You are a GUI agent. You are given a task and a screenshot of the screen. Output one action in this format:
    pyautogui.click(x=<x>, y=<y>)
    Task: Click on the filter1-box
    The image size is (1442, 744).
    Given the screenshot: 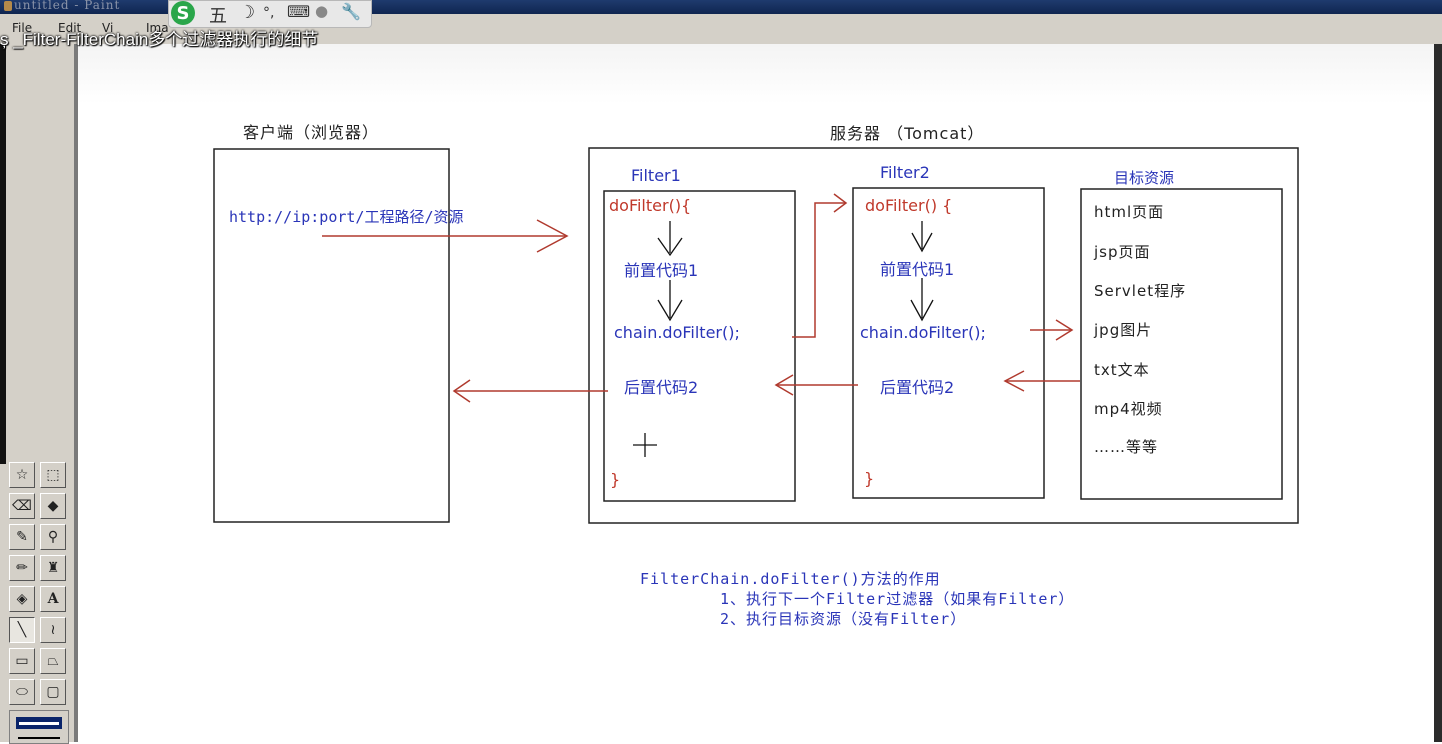 What is the action you would take?
    pyautogui.click(x=699, y=346)
    